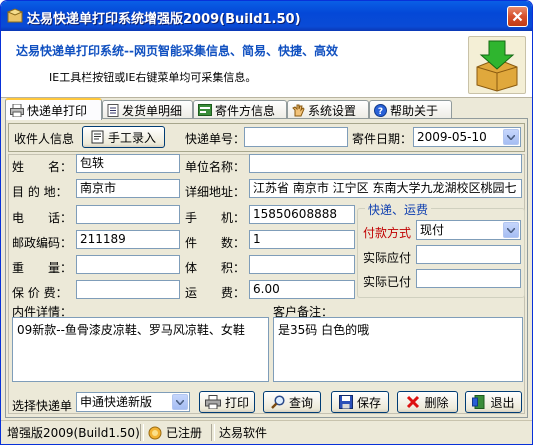 Image resolution: width=533 pixels, height=445 pixels. I want to click on save-button: 保存, so click(360, 402).